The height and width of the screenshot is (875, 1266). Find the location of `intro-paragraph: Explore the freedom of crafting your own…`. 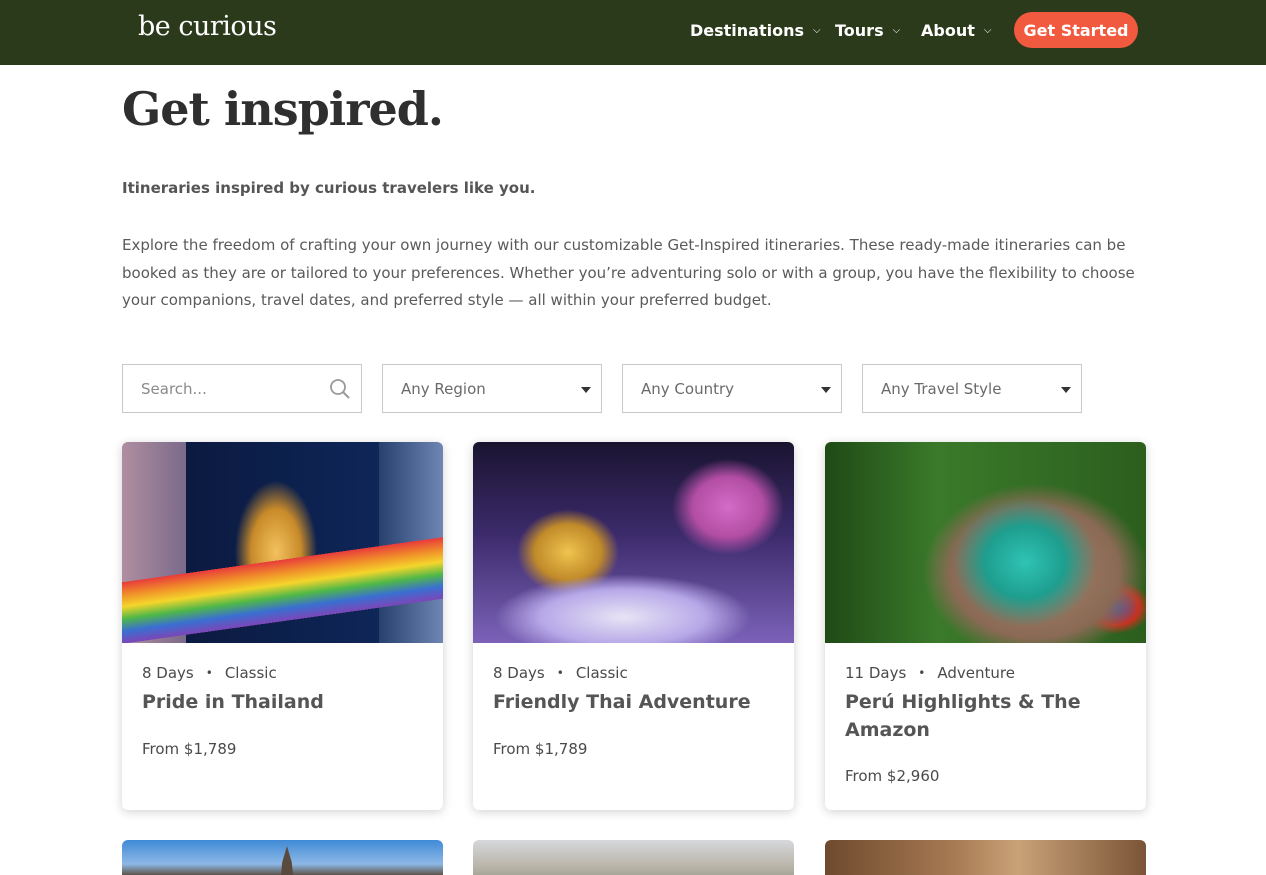

intro-paragraph: Explore the freedom of crafting your own… is located at coordinates (628, 272).